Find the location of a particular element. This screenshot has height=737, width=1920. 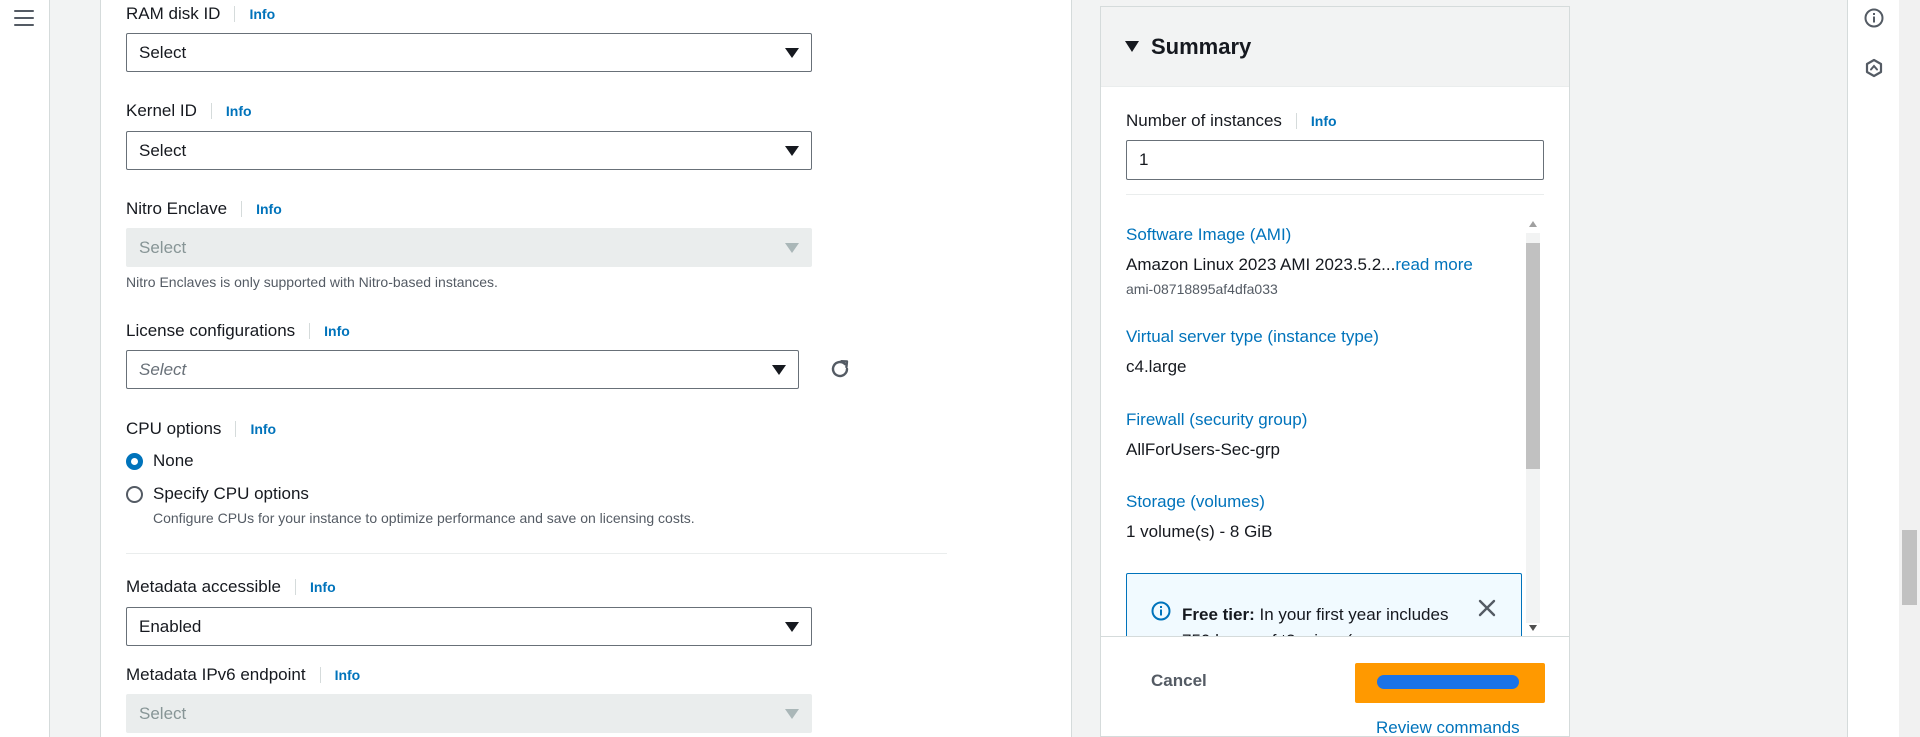

redaction-mark is located at coordinates (1448, 682).